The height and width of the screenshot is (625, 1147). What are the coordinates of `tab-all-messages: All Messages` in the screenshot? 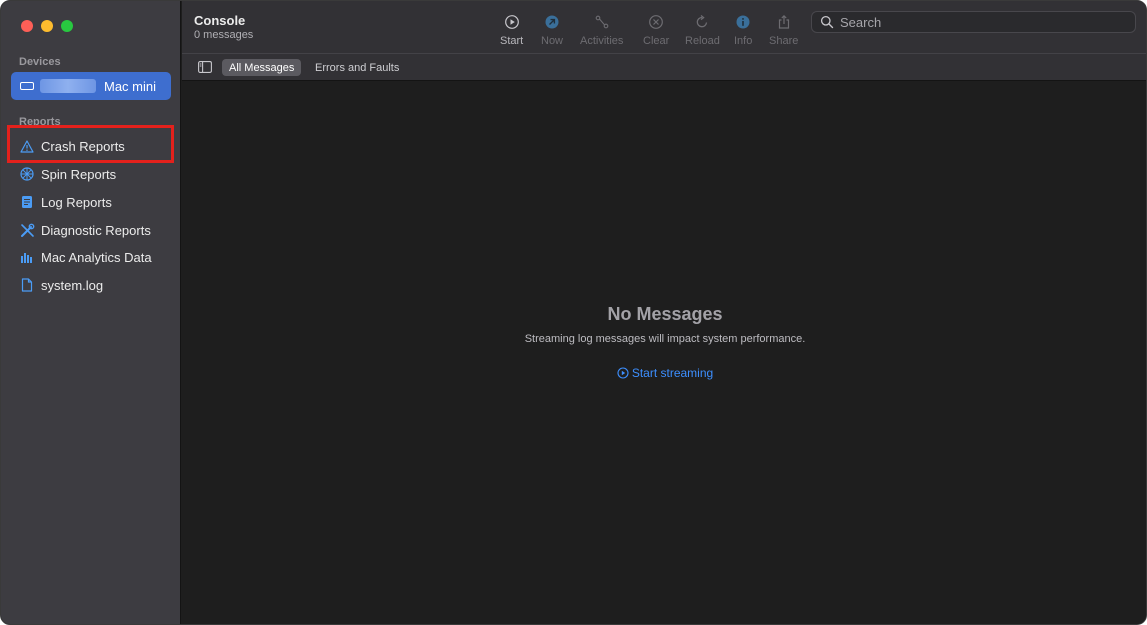 It's located at (262, 67).